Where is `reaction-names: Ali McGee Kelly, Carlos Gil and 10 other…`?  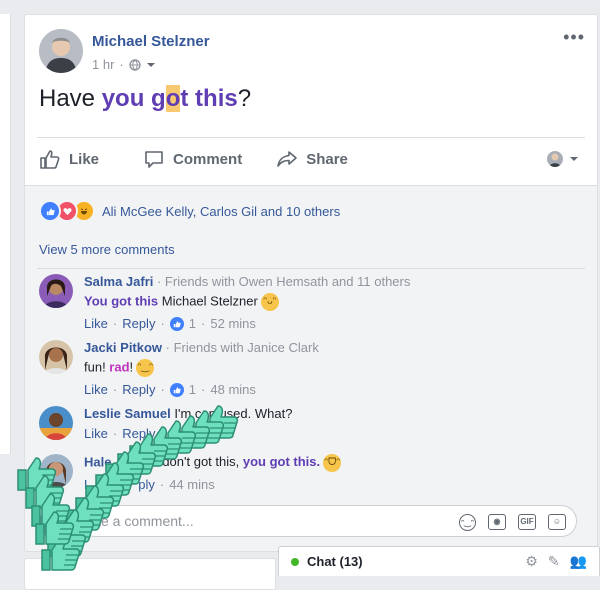 reaction-names: Ali McGee Kelly, Carlos Gil and 10 other… is located at coordinates (221, 211).